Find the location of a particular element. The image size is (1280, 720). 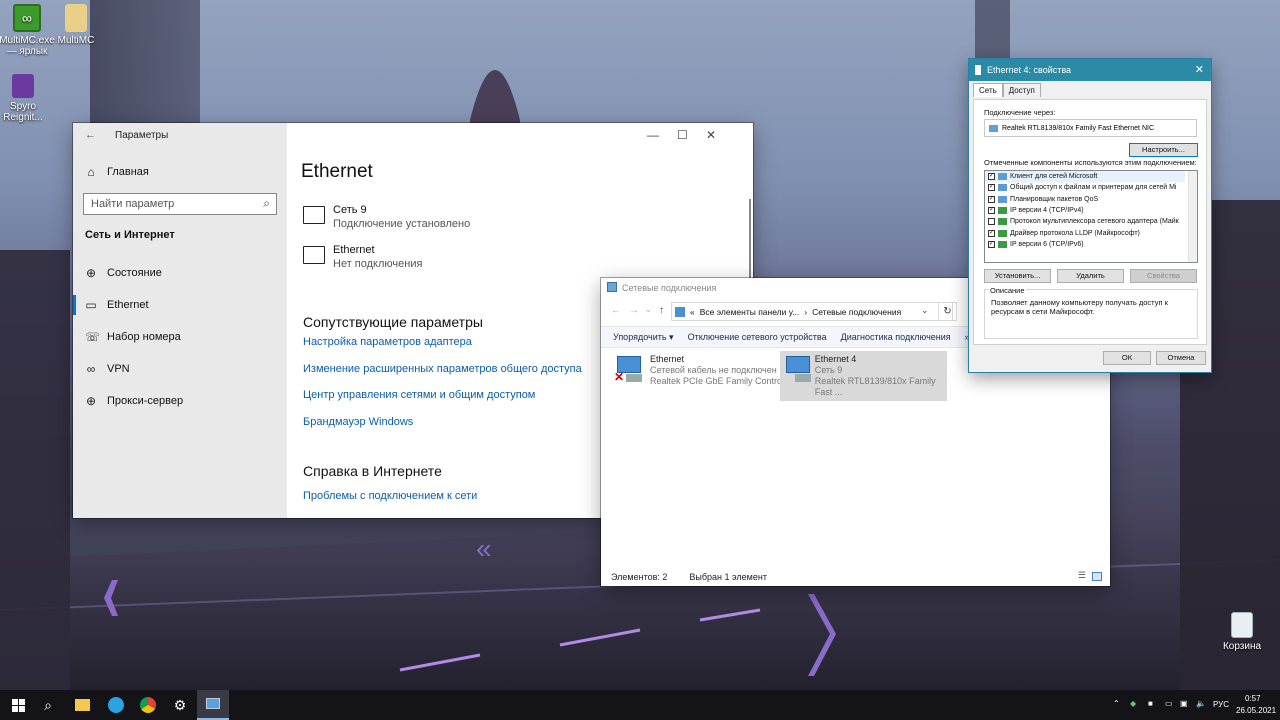

status-bar: Элементов: 2 Выбран 1 элемент is located at coordinates (689, 577).